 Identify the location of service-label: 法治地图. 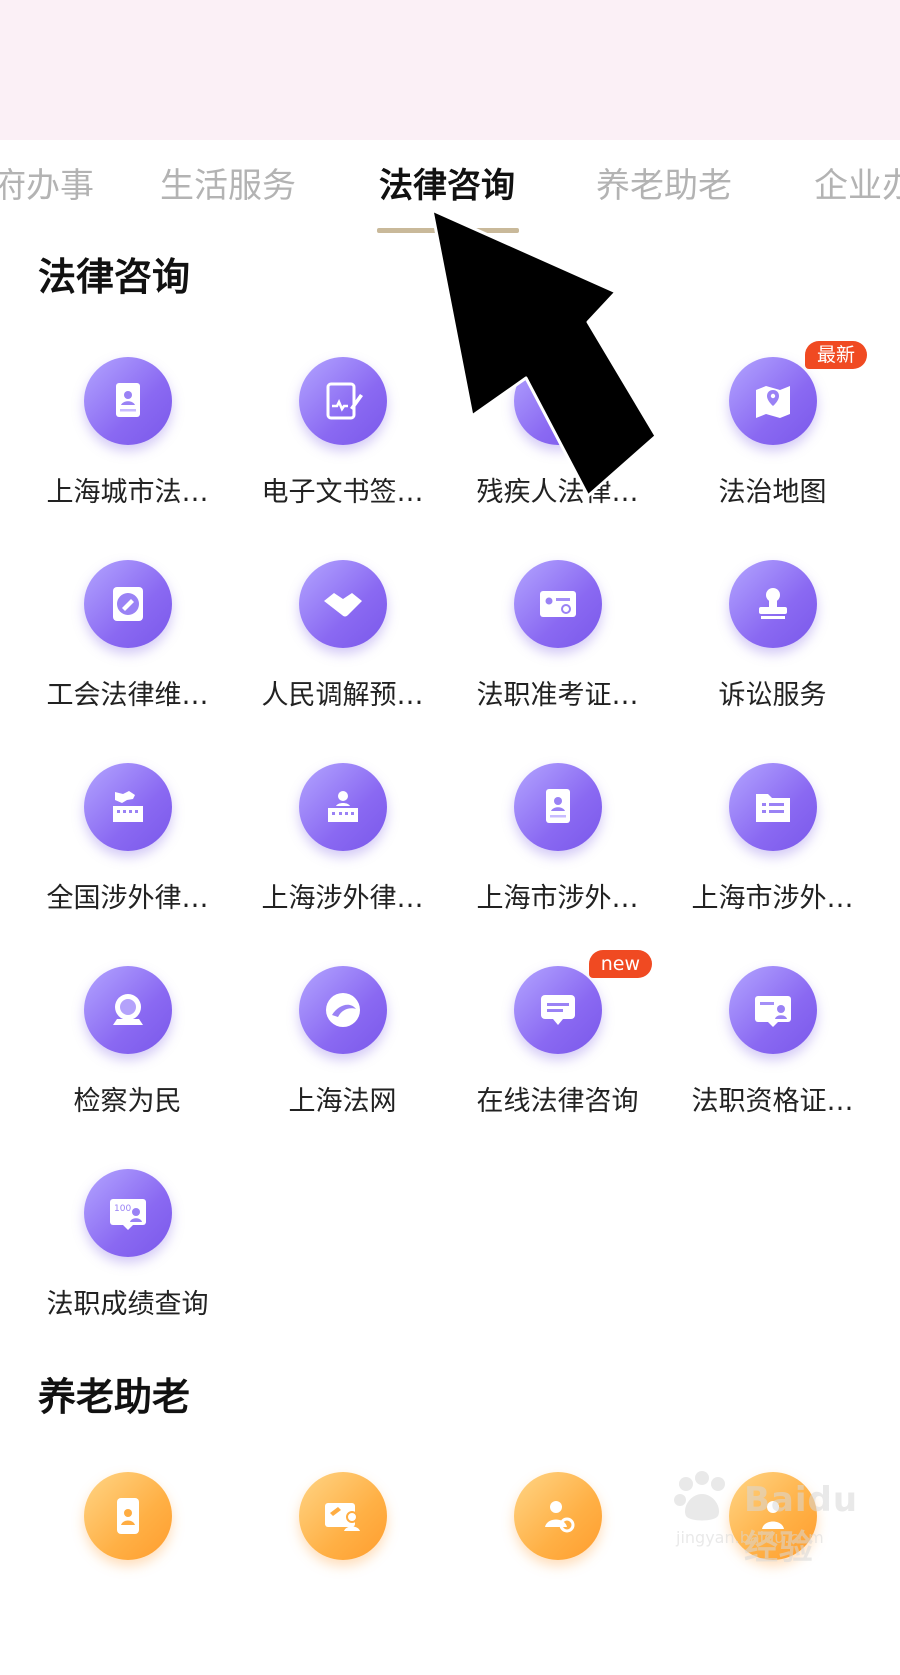
(772, 492).